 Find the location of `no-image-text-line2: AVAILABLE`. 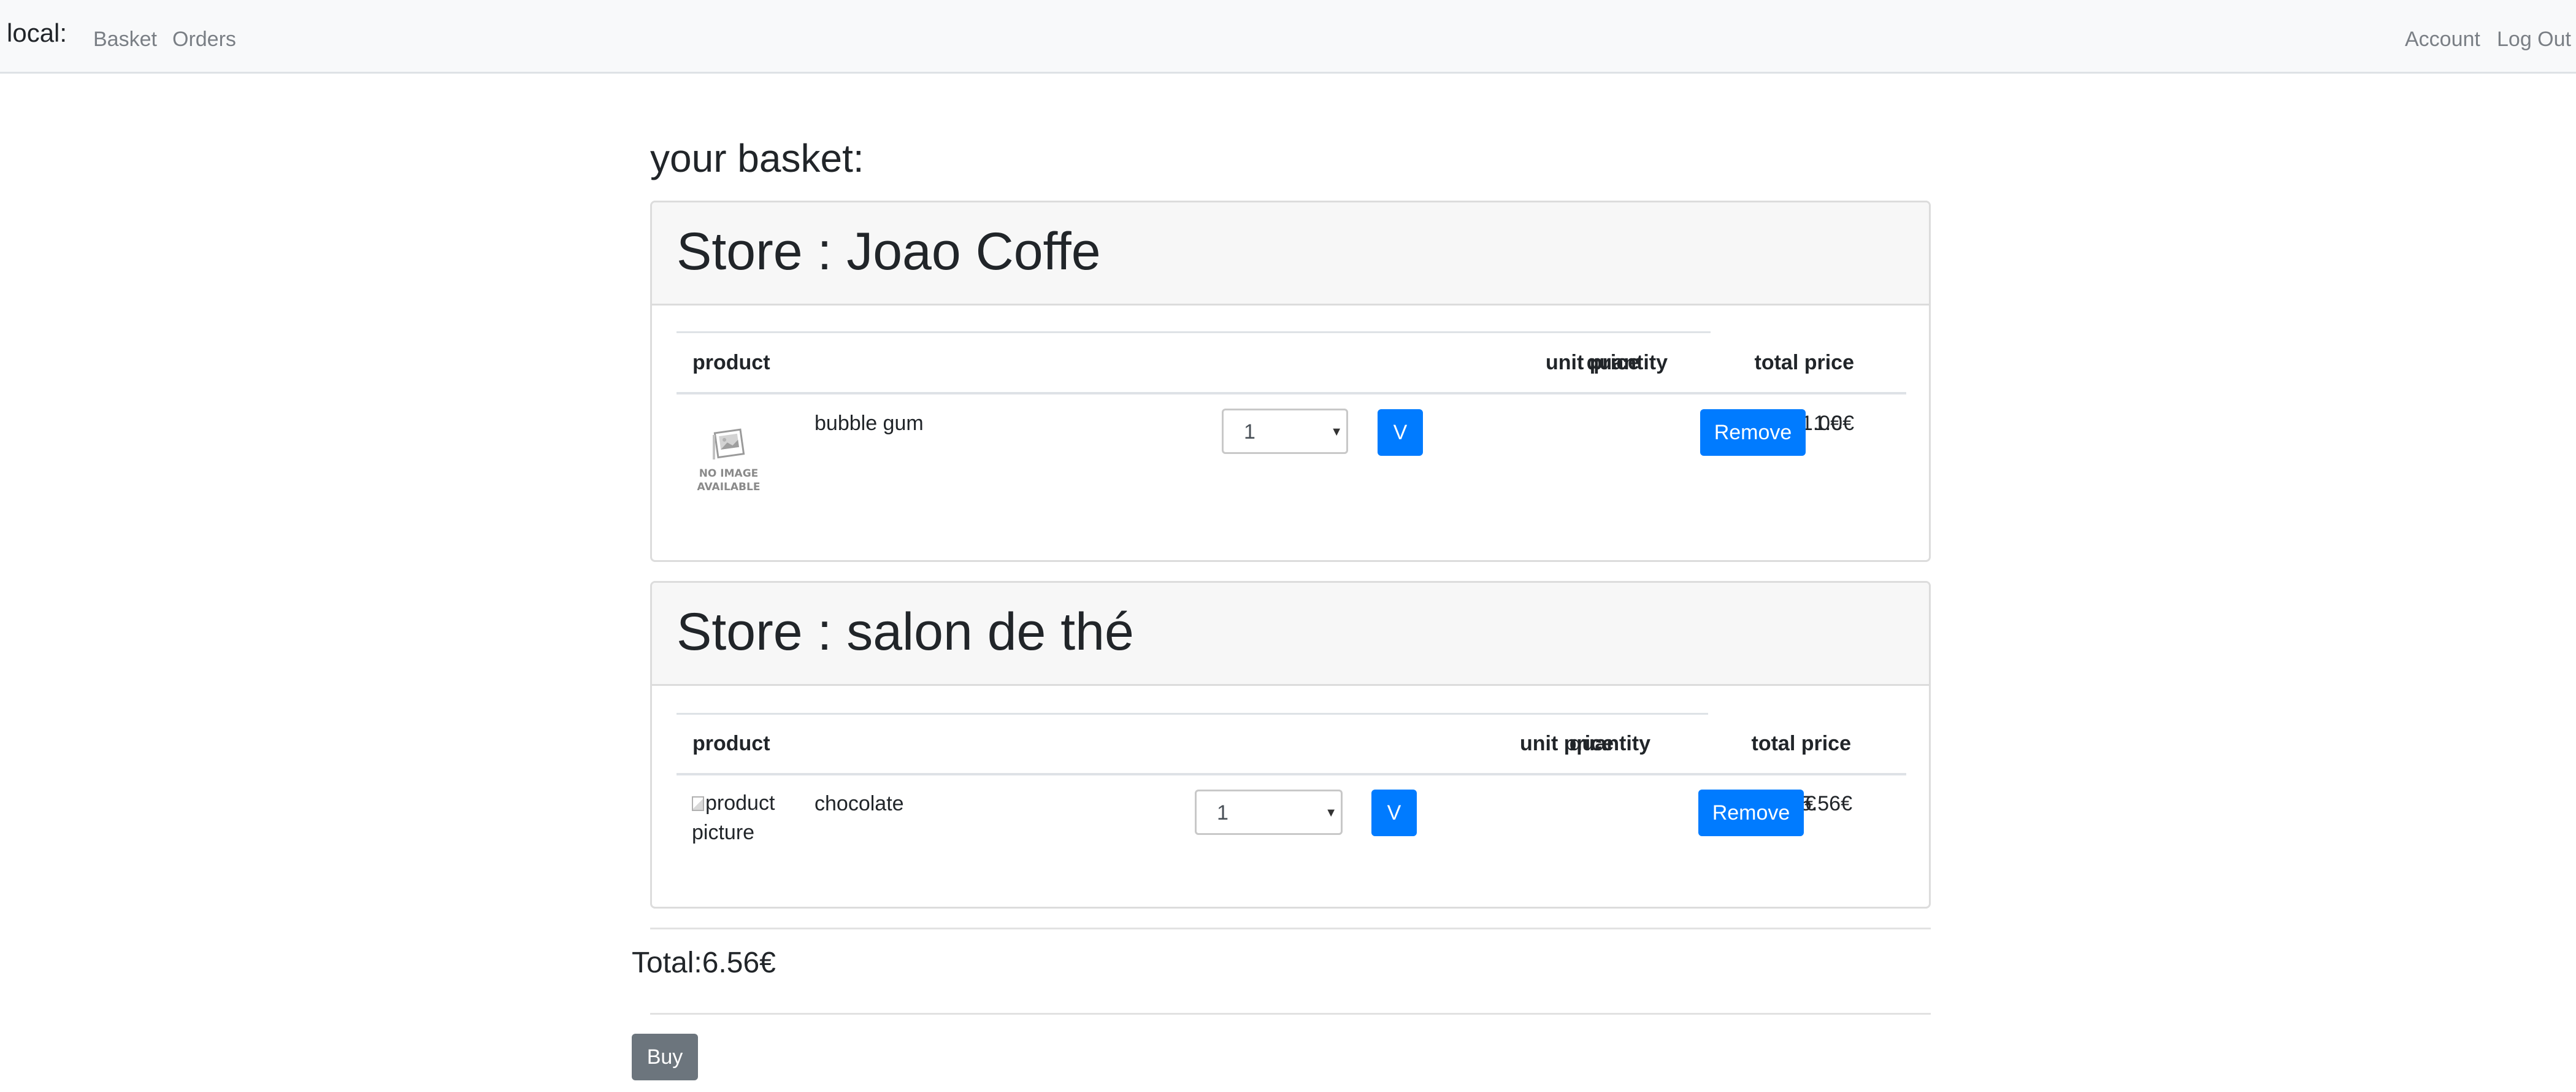

no-image-text-line2: AVAILABLE is located at coordinates (729, 487).